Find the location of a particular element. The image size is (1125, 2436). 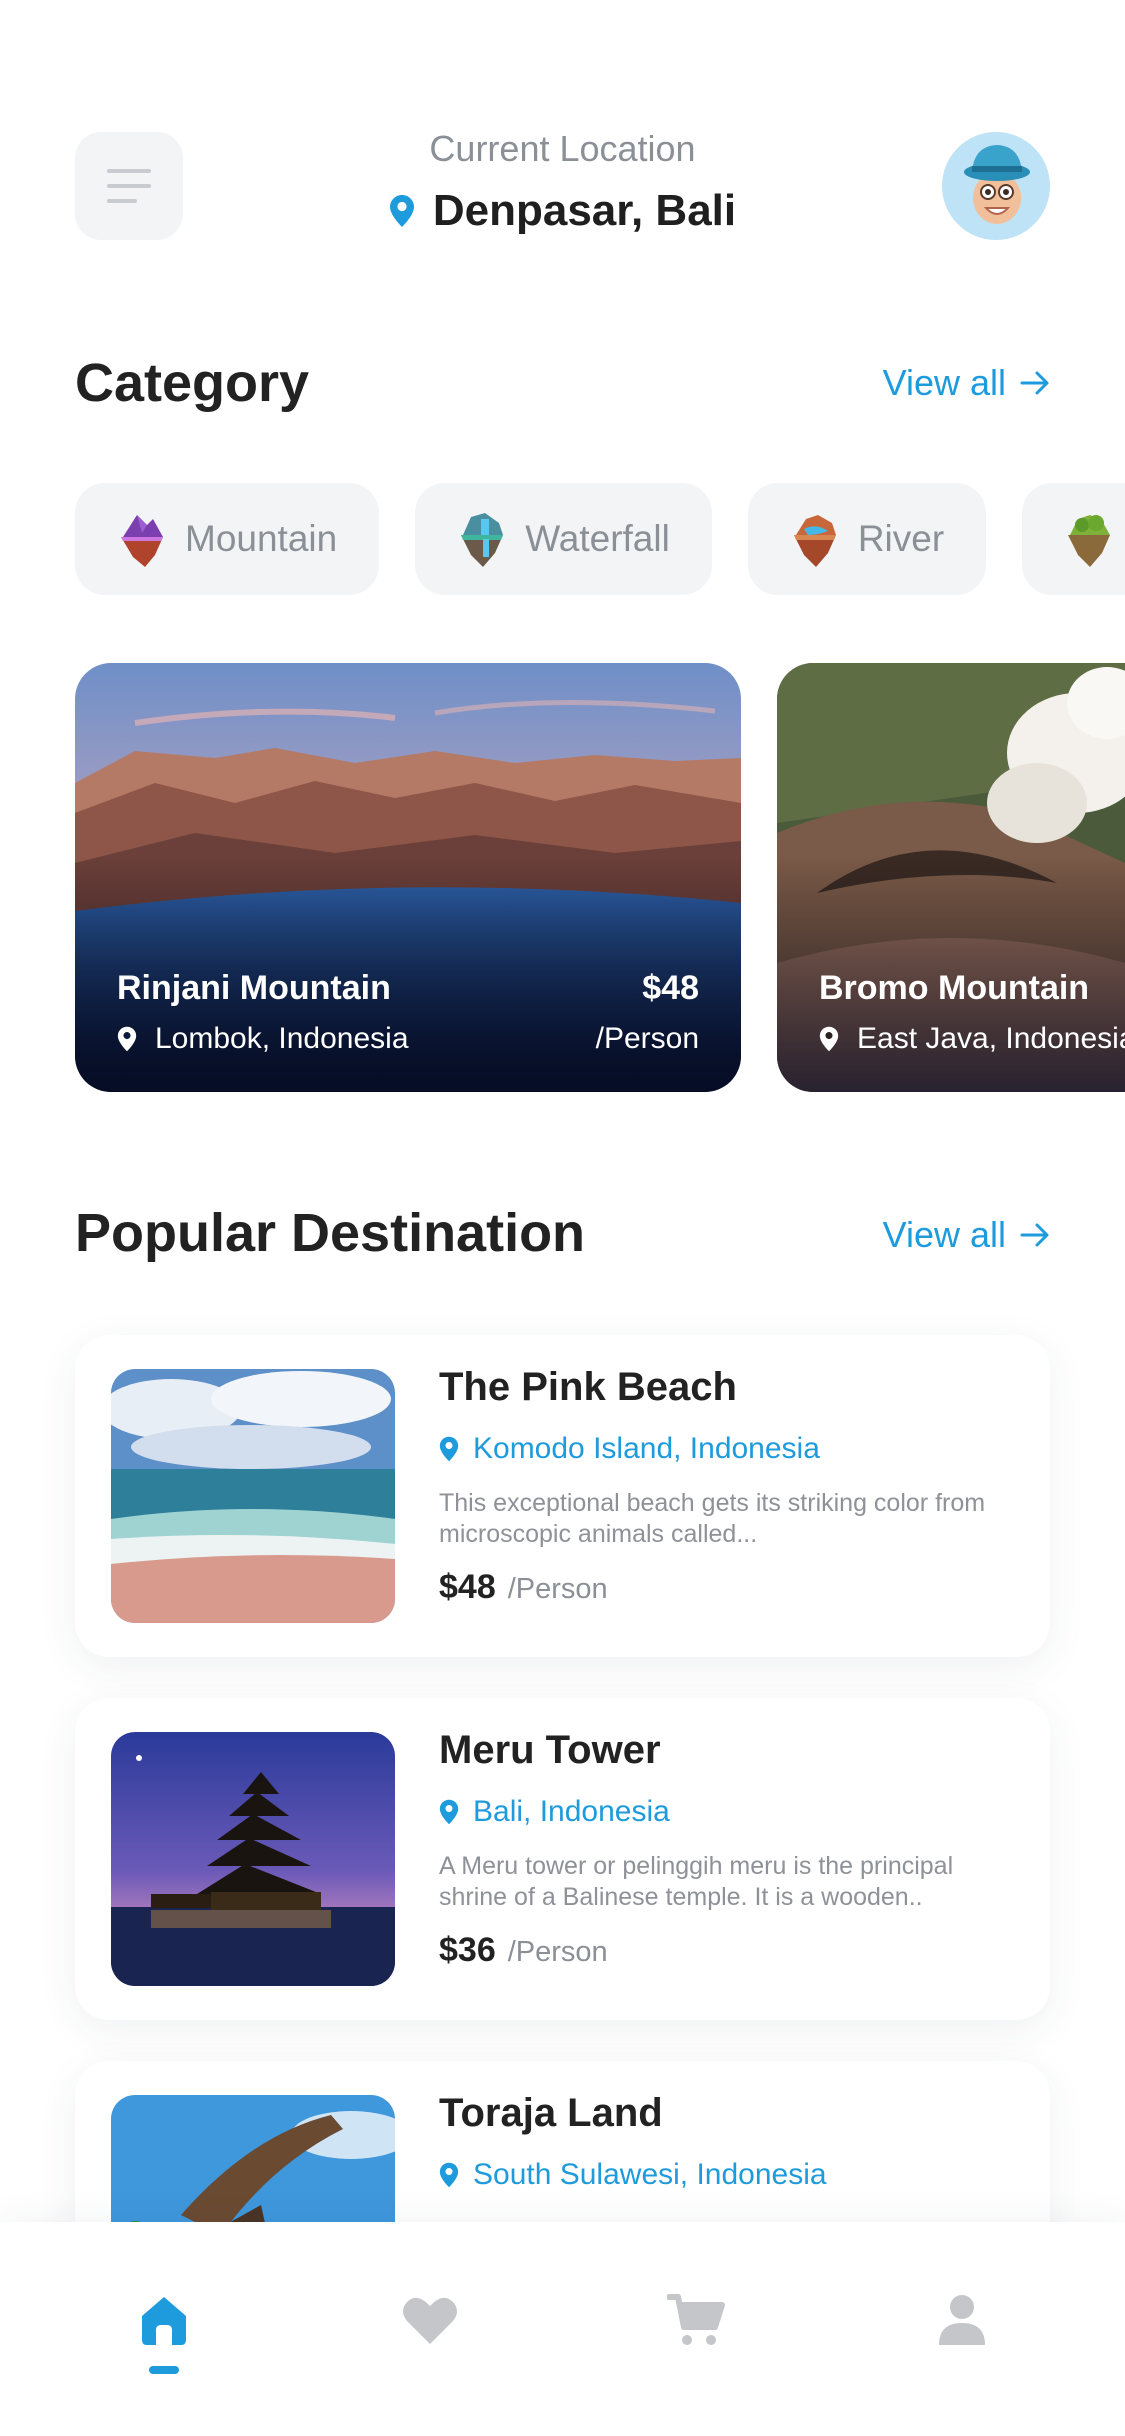

category-chip-forest is located at coordinates (1073, 539).